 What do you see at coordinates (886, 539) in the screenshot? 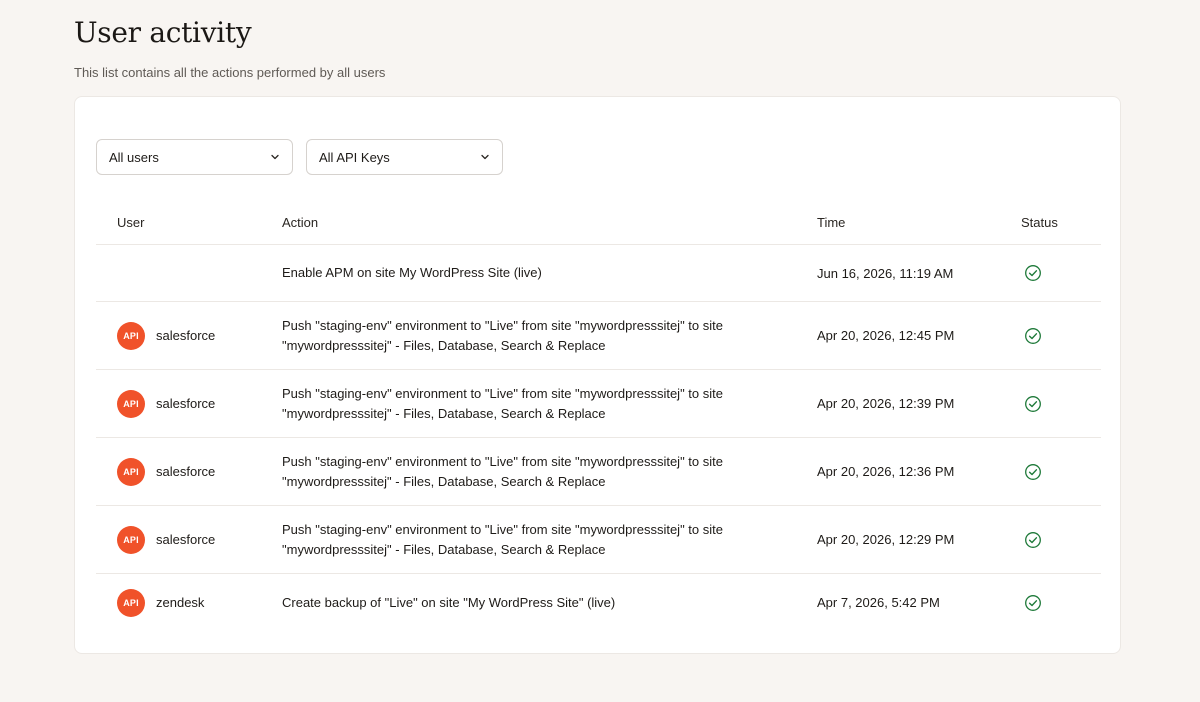
I see `time-cell: Apr 20, 2026, 12:29 PM` at bounding box center [886, 539].